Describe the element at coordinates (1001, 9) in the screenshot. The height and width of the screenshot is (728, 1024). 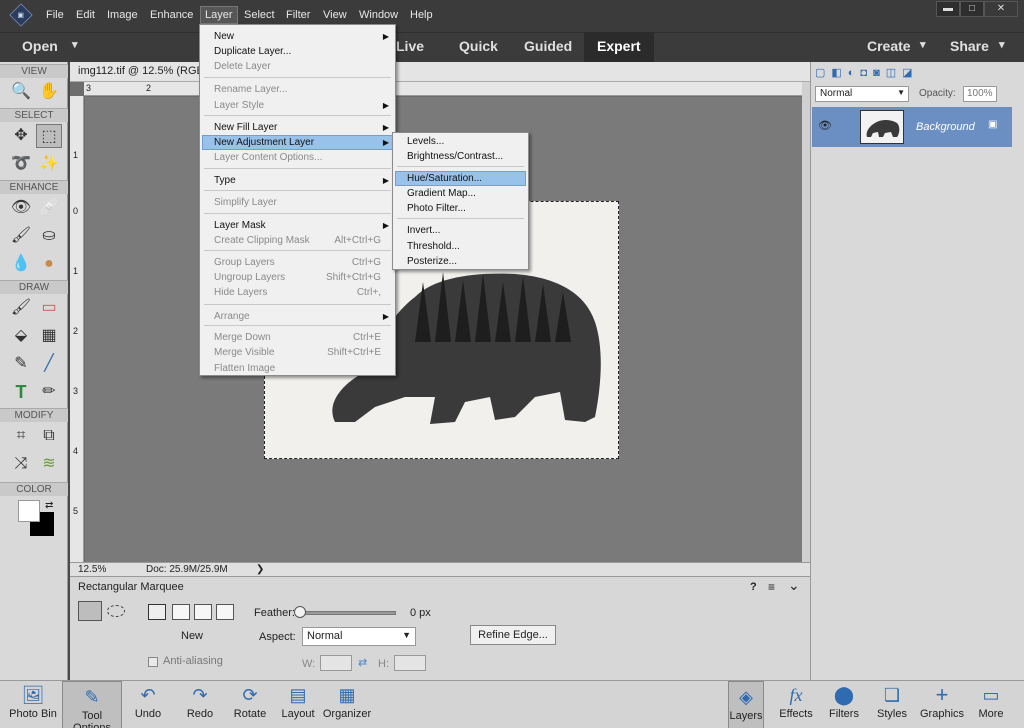
I see `close-button: ✕` at that location.